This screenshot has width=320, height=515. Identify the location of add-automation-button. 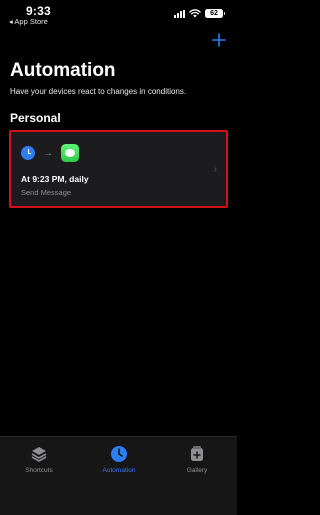
(219, 40).